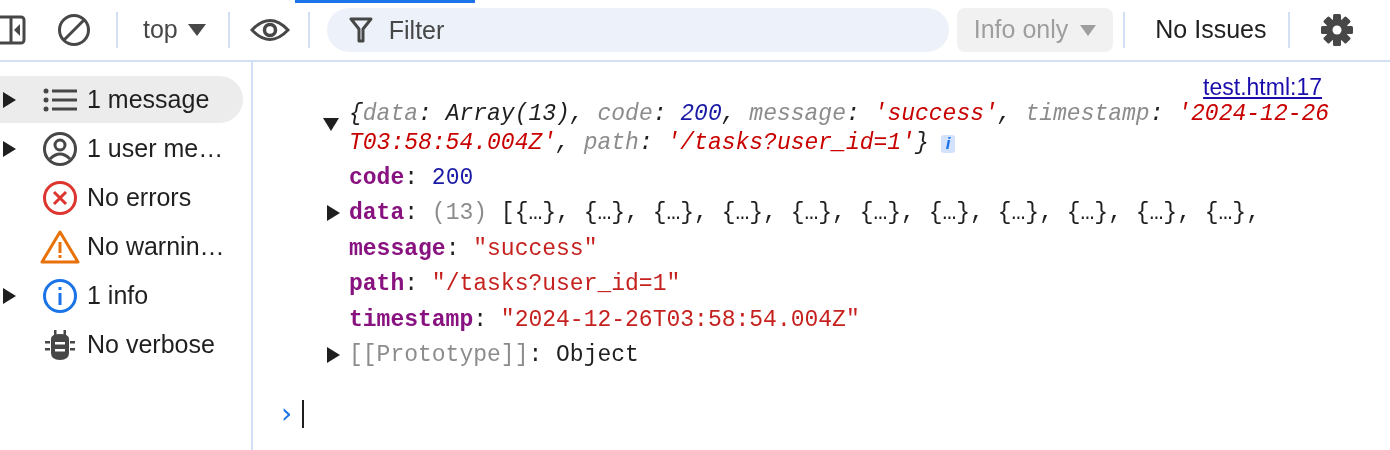  Describe the element at coordinates (121, 197) in the screenshot. I see `sidebar-item: No errors` at that location.